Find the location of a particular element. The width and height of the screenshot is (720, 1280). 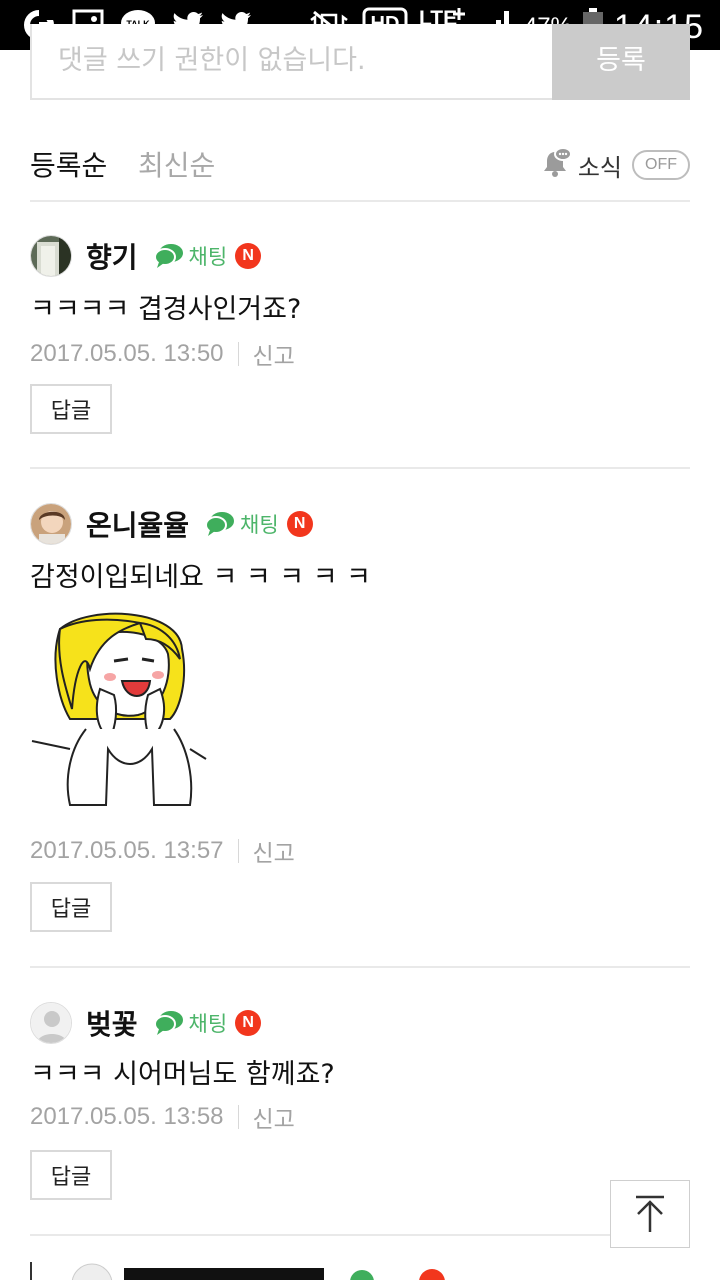

comment-date: 2017.05.05. 13:58 is located at coordinates (127, 1116).